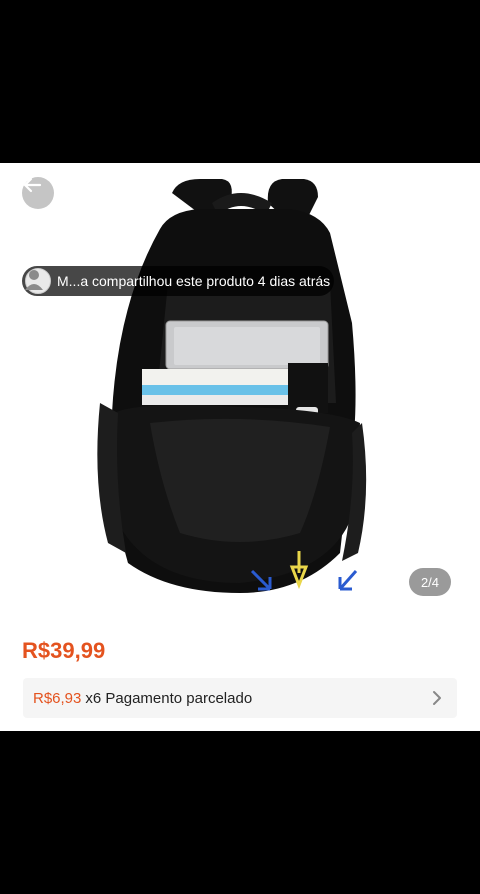 The image size is (480, 894). Describe the element at coordinates (437, 698) in the screenshot. I see `chevron-right-icon` at that location.